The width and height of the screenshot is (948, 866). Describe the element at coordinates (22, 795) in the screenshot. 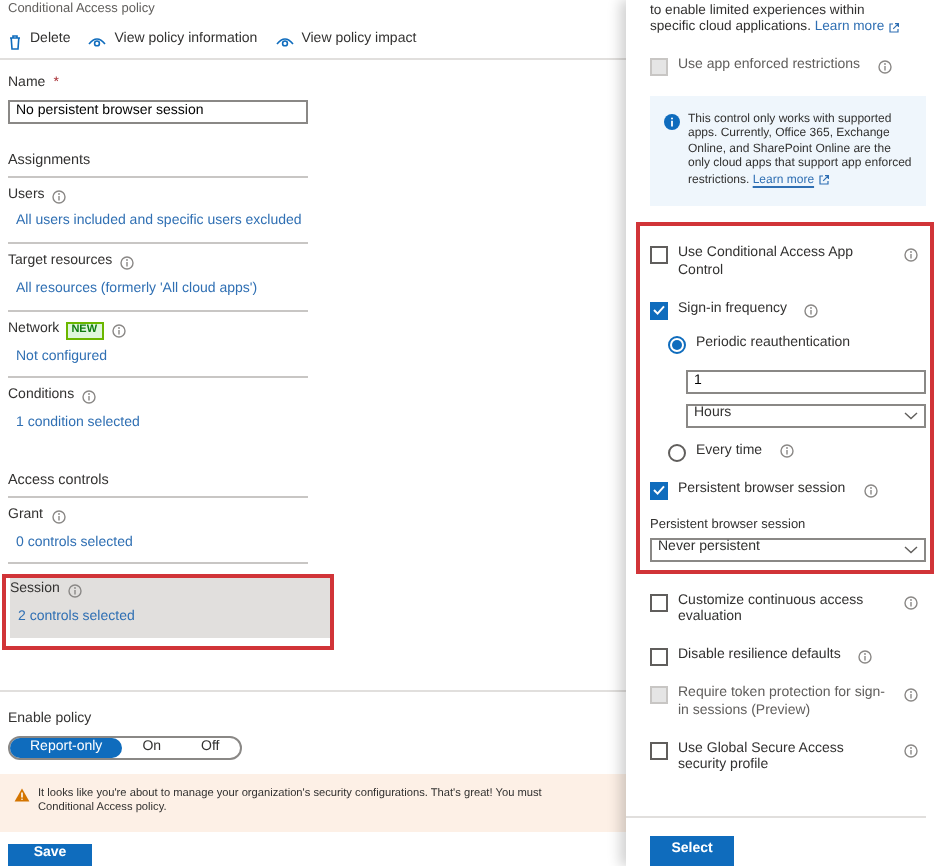

I see `warning-icon` at that location.